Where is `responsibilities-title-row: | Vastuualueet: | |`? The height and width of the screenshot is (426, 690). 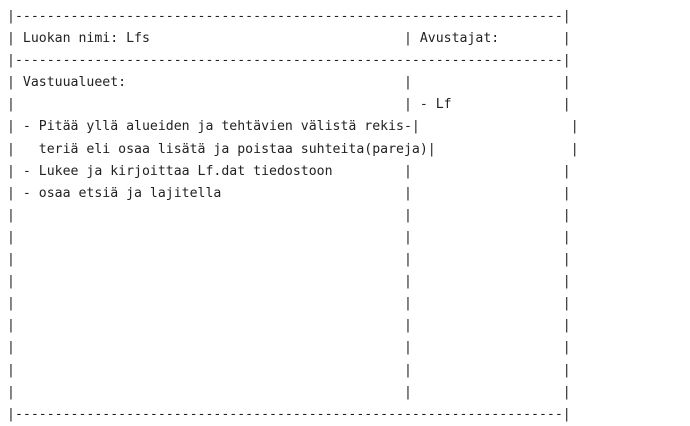
responsibilities-title-row: | Vastuualueet: | | is located at coordinates (289, 83).